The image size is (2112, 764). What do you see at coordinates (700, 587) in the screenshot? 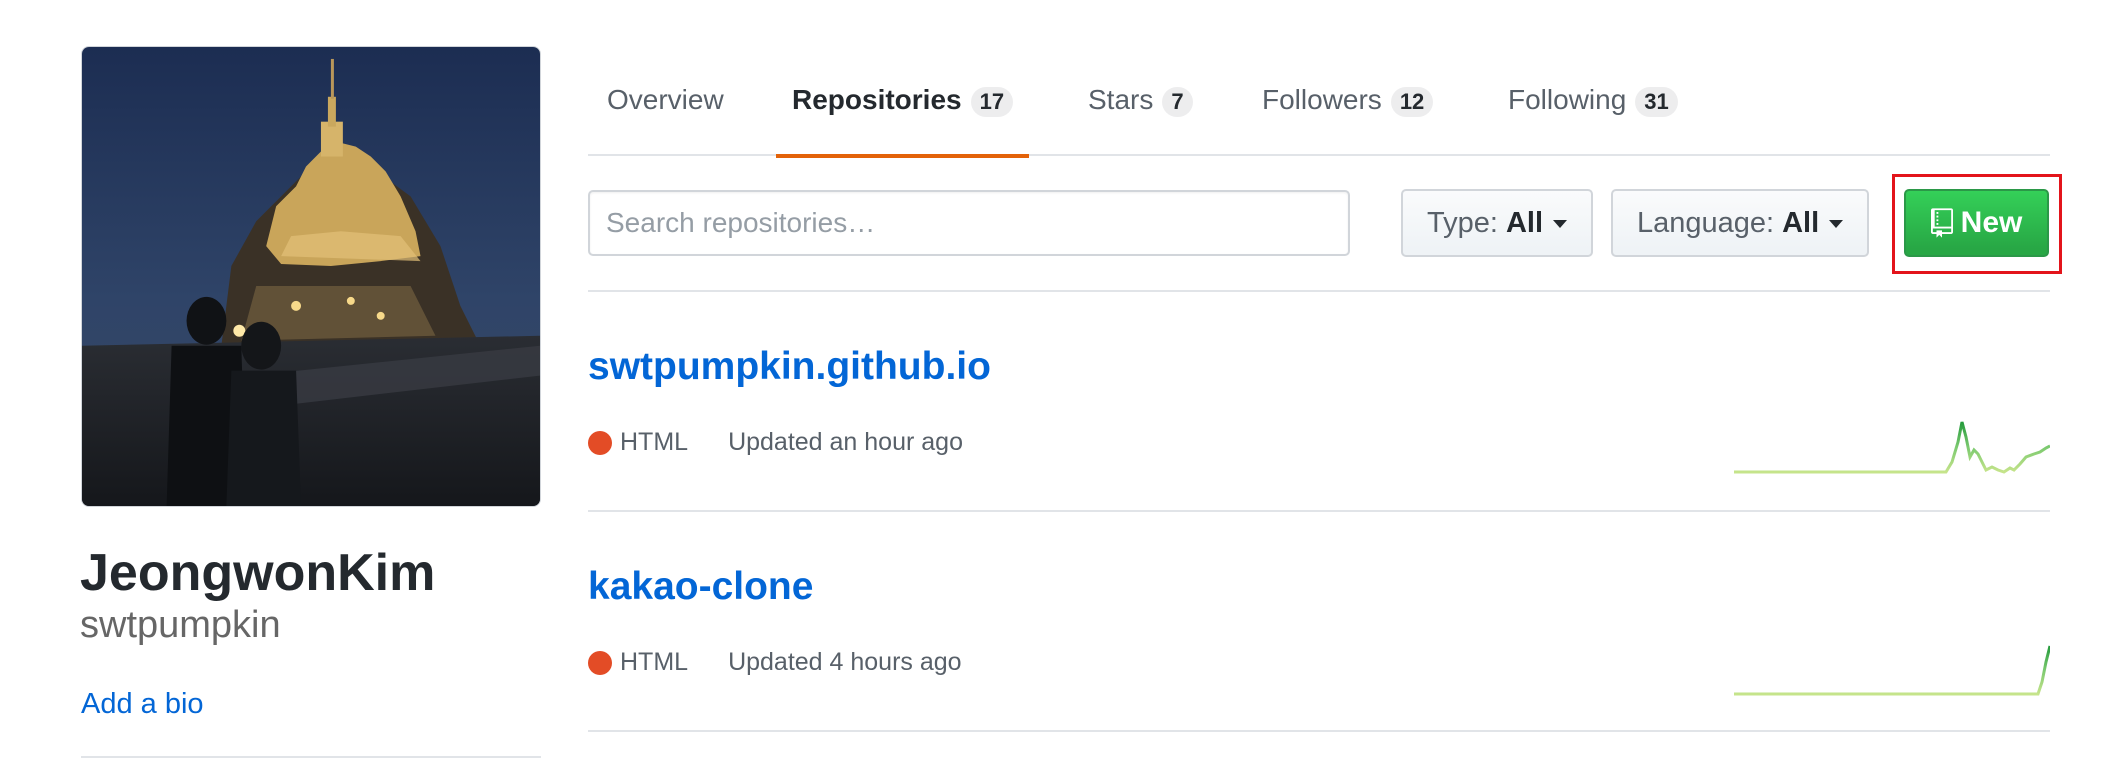
I see `repo-name-link: kakao-clone` at bounding box center [700, 587].